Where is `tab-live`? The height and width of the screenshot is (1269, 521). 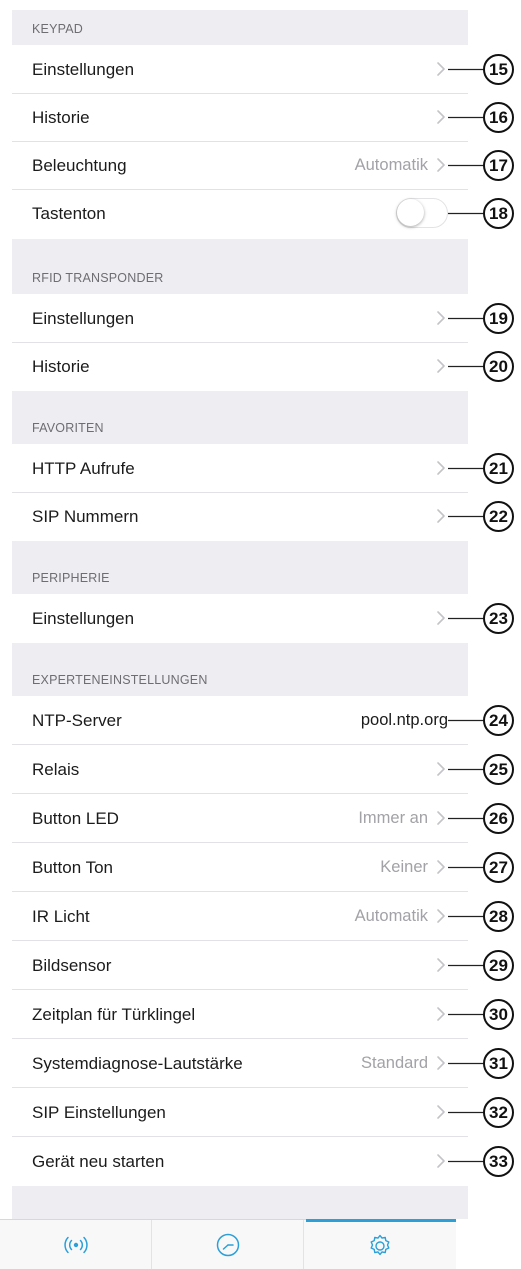 tab-live is located at coordinates (76, 1244).